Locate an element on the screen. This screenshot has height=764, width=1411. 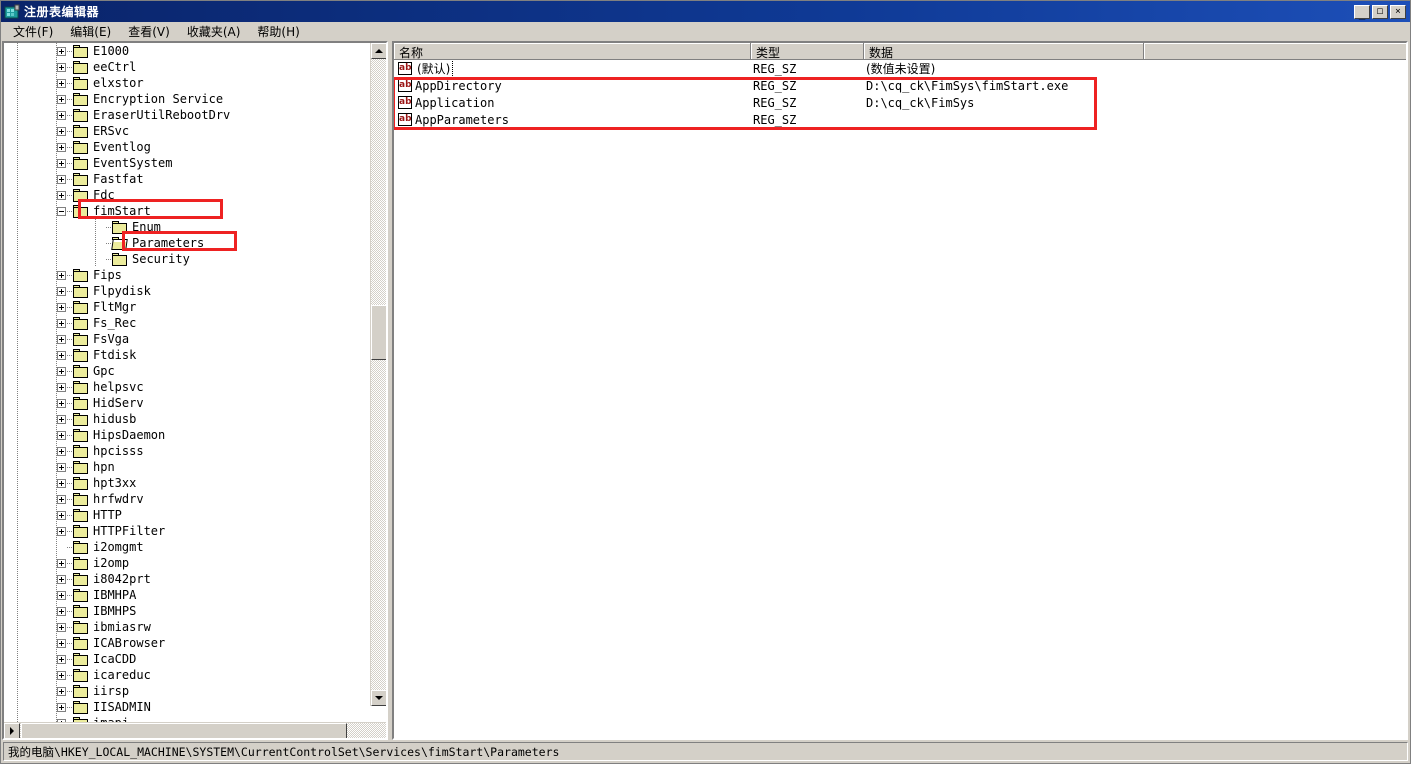
tree-node: Encryption Service is located at coordinates (195, 99).